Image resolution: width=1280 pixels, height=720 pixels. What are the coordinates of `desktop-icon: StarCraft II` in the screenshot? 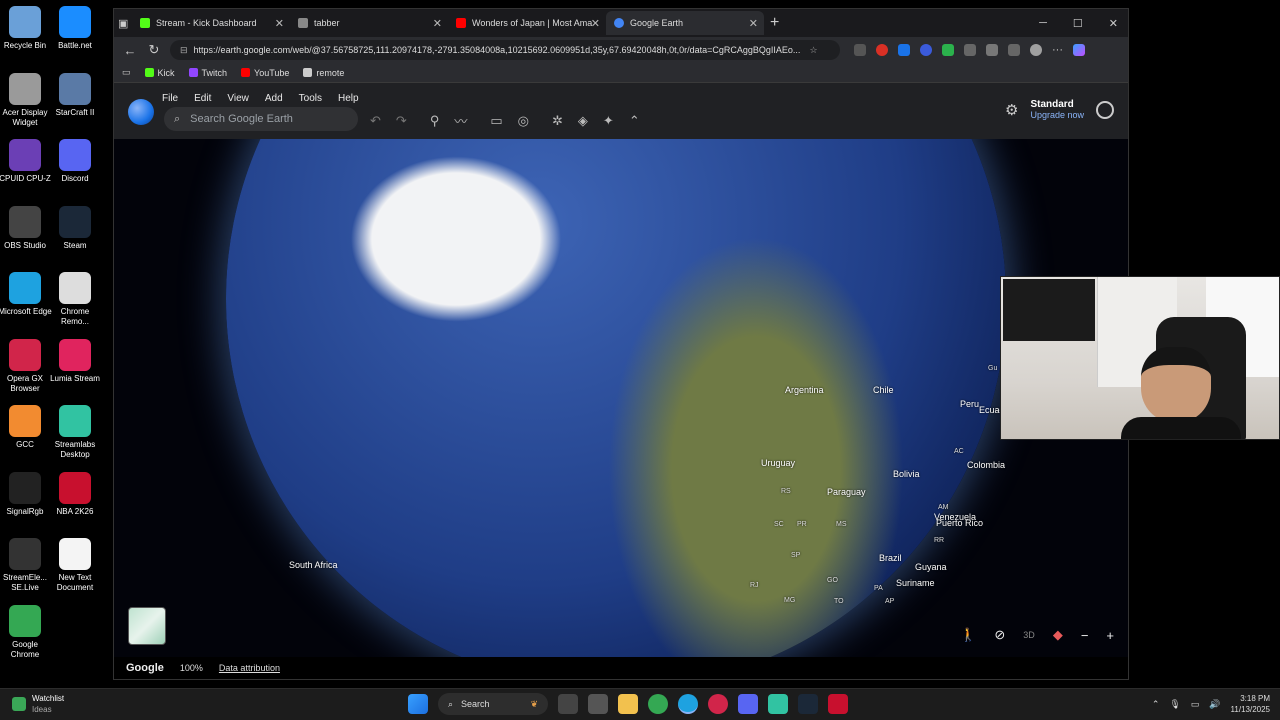 It's located at (75, 95).